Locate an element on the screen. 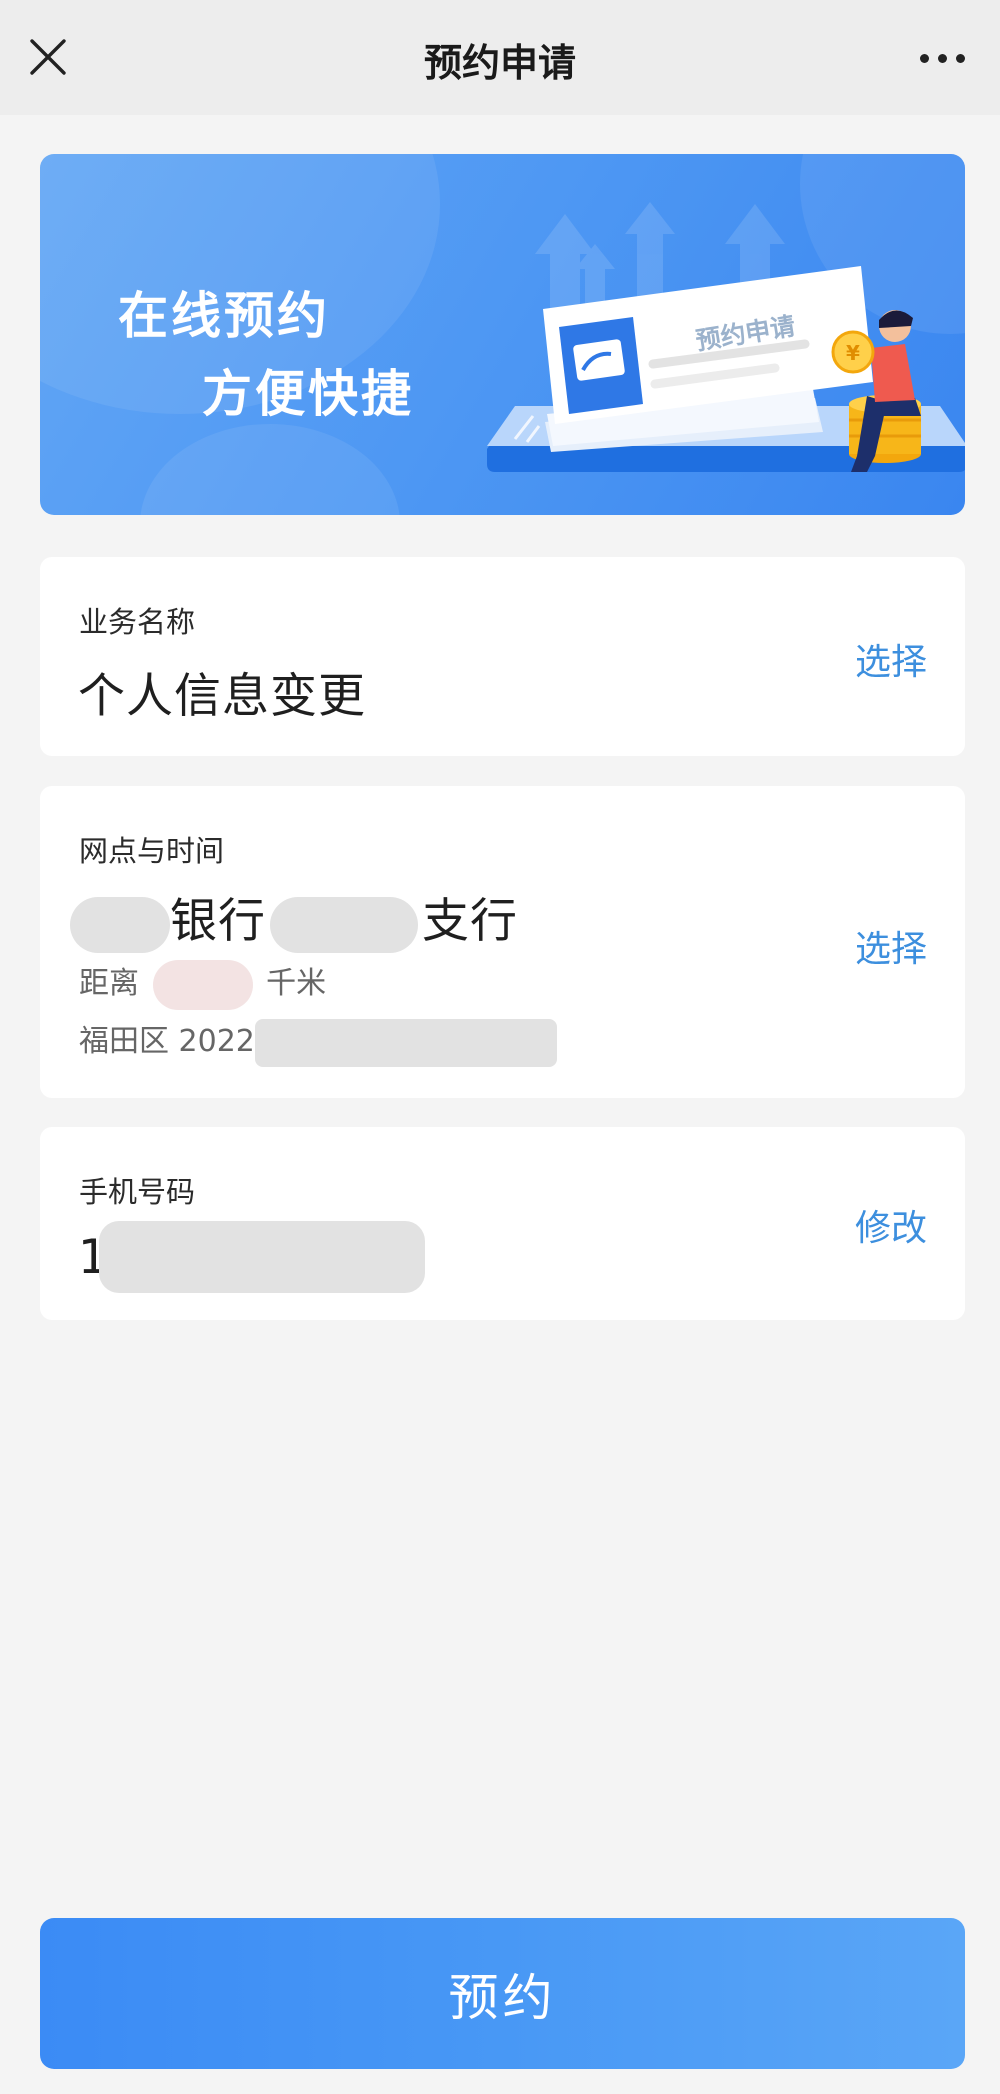 The width and height of the screenshot is (1000, 2094). phone-edit-button: 修改 is located at coordinates (891, 1225).